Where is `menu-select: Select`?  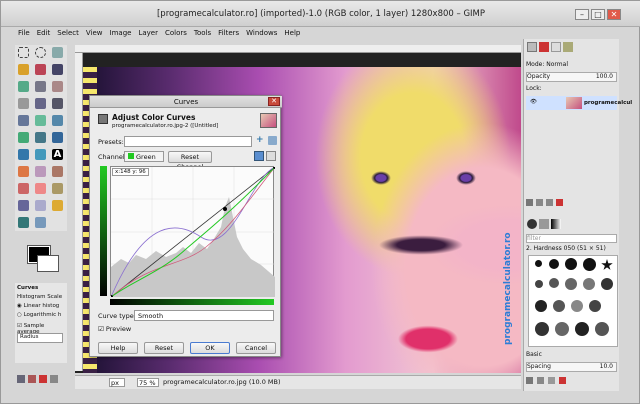 menu-select: Select is located at coordinates (68, 35).